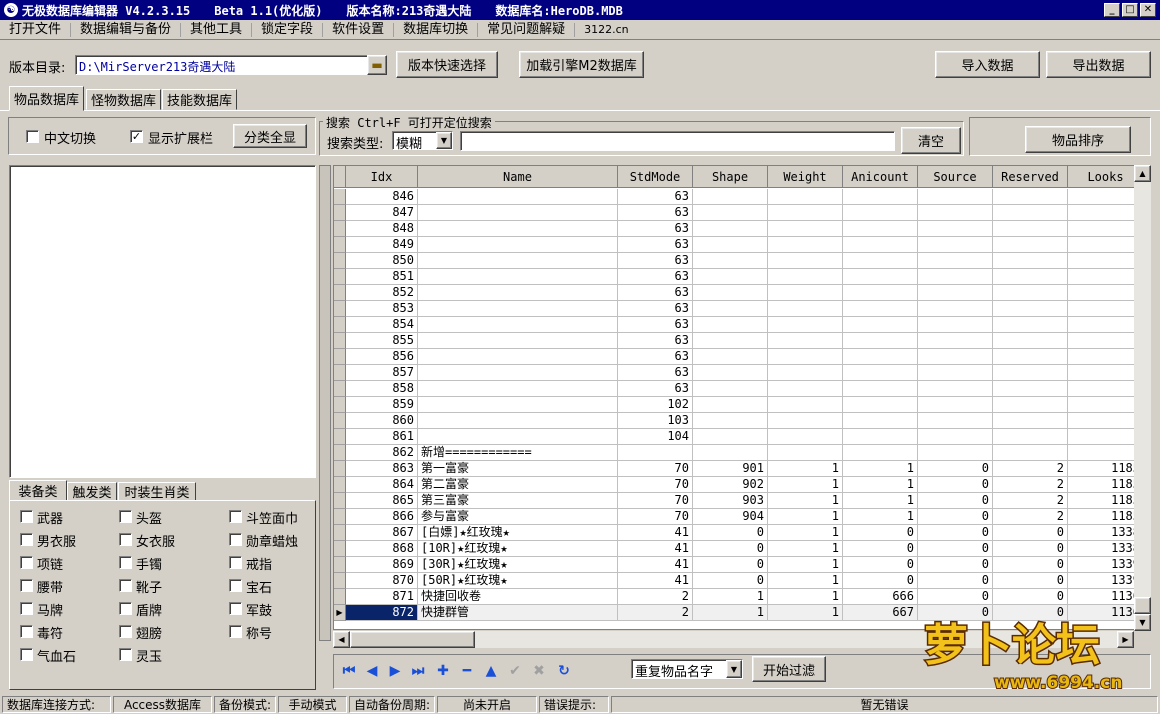 The width and height of the screenshot is (1160, 714). What do you see at coordinates (518, 533) in the screenshot?
I see `cell-name: [白嫖]★红玫瑰★` at bounding box center [518, 533].